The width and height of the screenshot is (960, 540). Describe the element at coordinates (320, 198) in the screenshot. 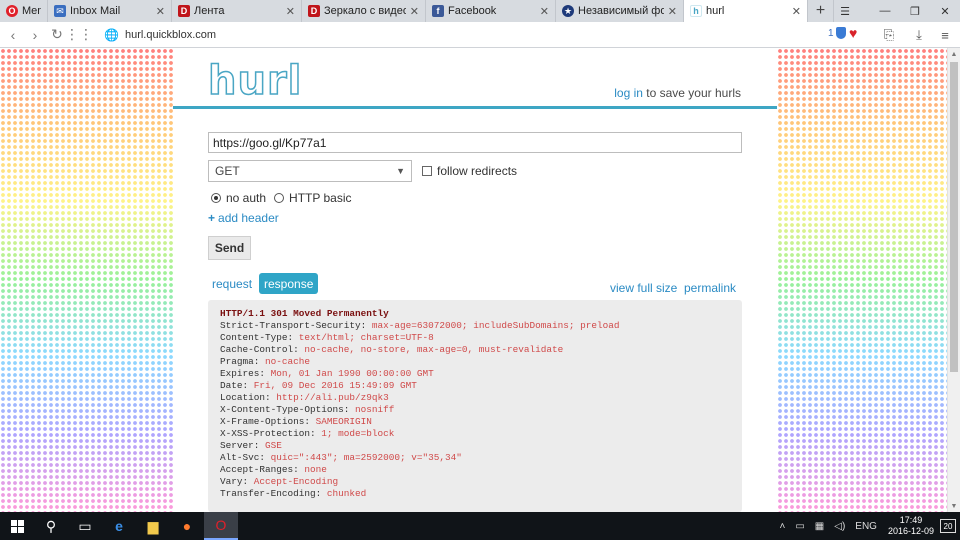

I see `auth-label: HTTP basic` at that location.